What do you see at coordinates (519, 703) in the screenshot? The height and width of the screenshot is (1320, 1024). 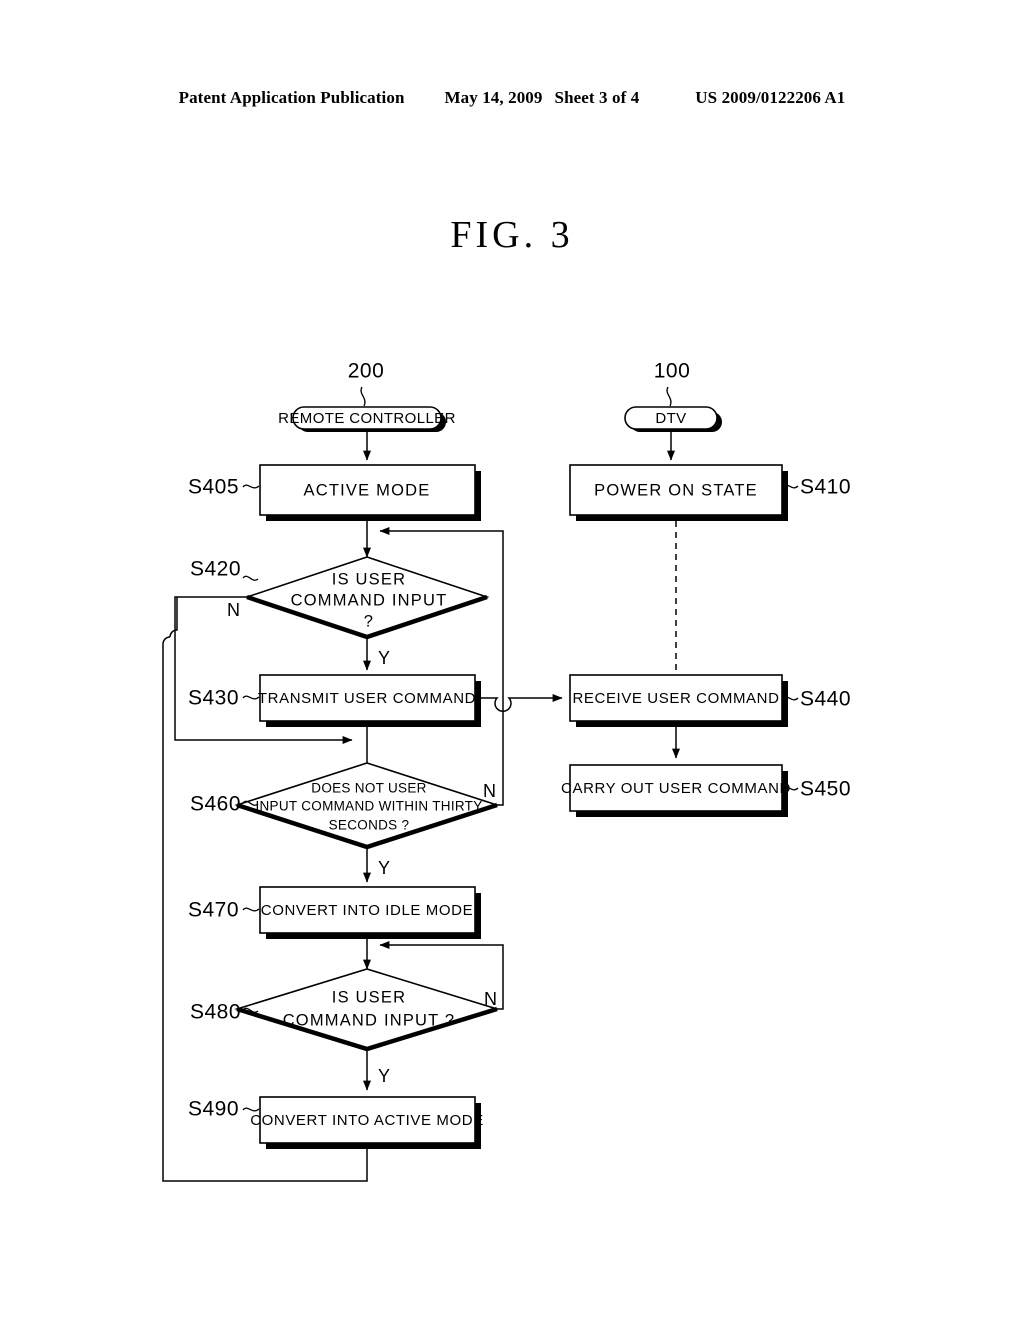 I see `connector-s430-to-s440-wireless` at bounding box center [519, 703].